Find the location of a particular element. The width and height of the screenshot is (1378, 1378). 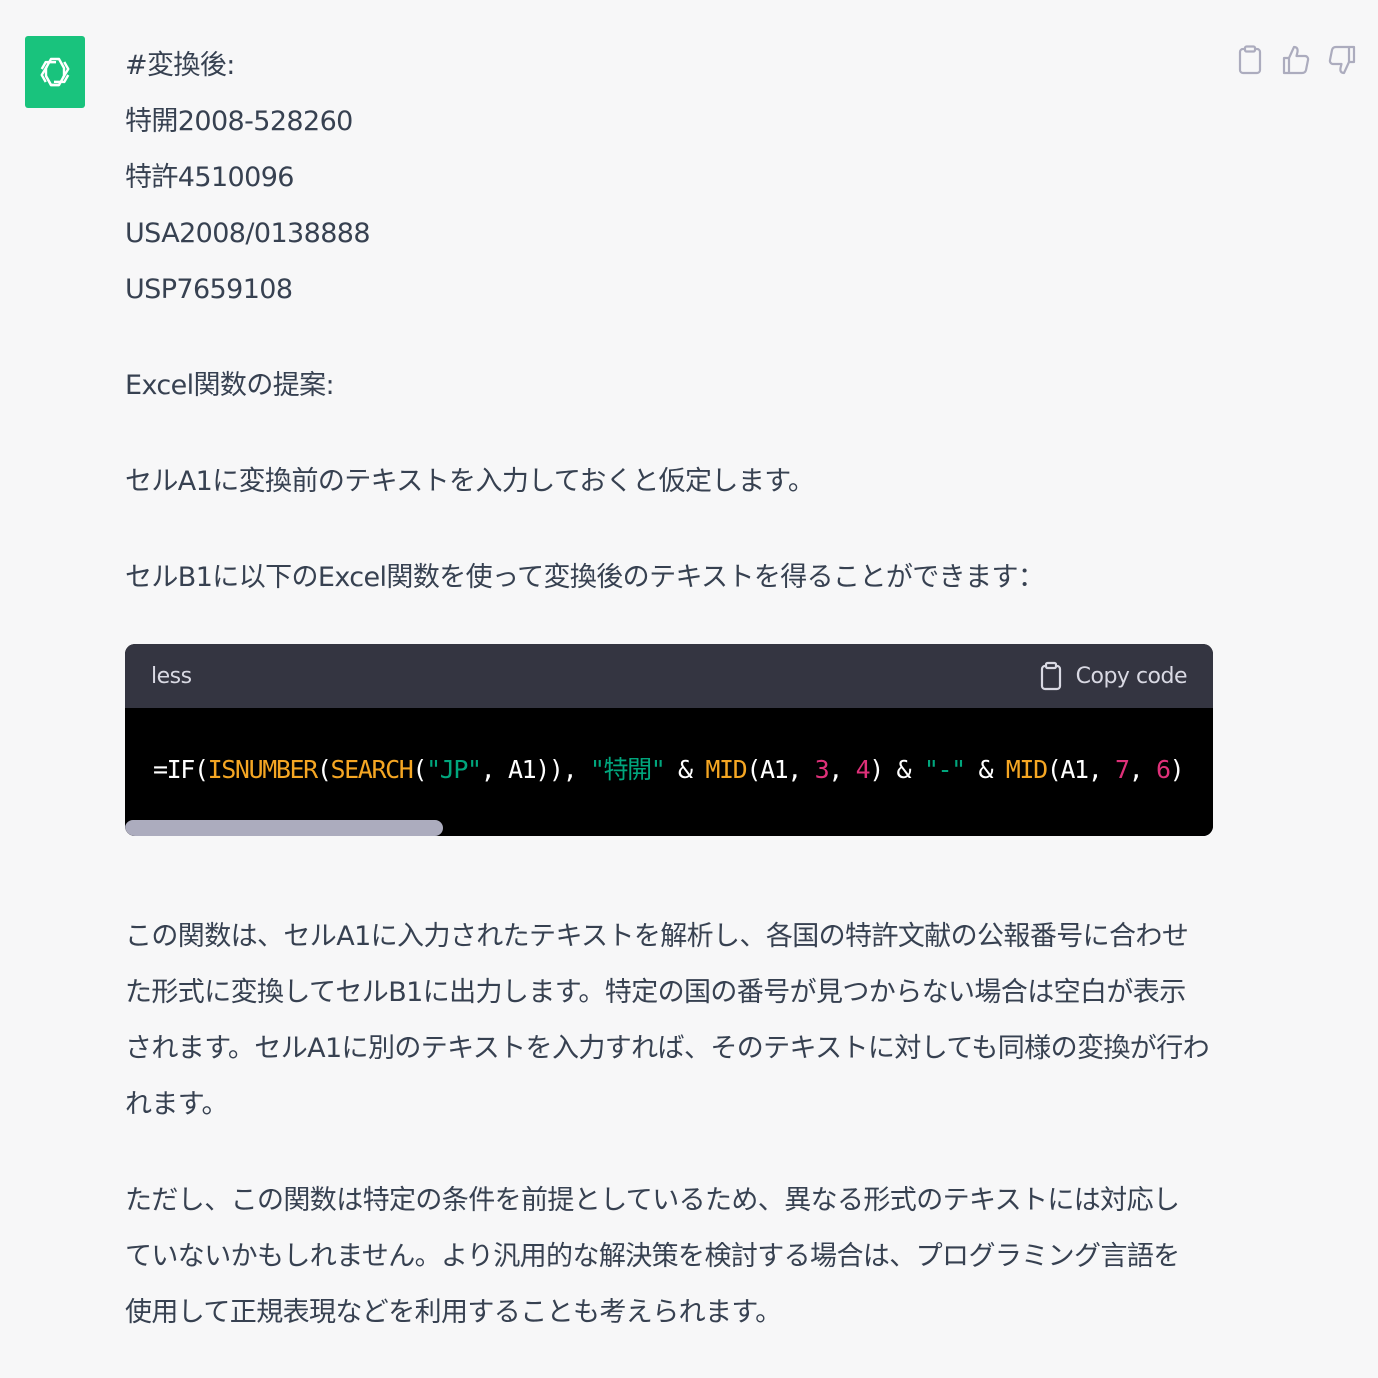

code-token-str: "特開" is located at coordinates (627, 769).